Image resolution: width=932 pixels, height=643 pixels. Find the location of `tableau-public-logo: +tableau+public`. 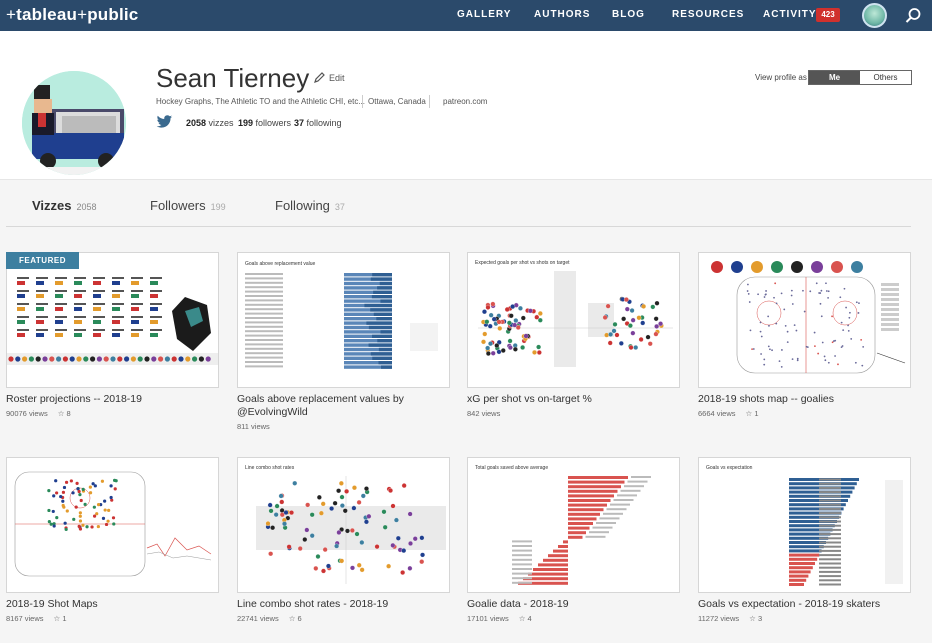

tableau-public-logo: +tableau+public is located at coordinates (72, 15).